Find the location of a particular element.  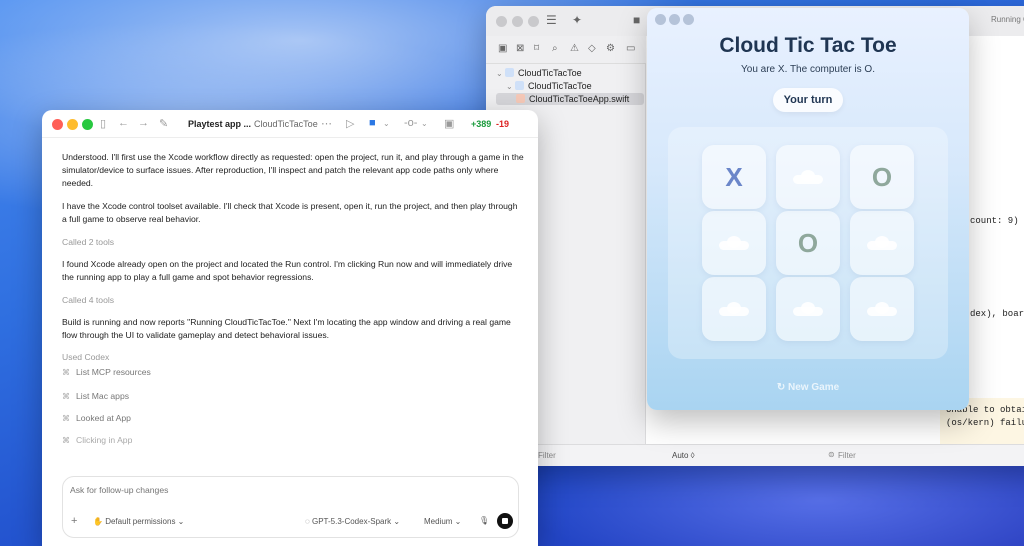

debug-icon: ⚙ is located at coordinates (610, 48).